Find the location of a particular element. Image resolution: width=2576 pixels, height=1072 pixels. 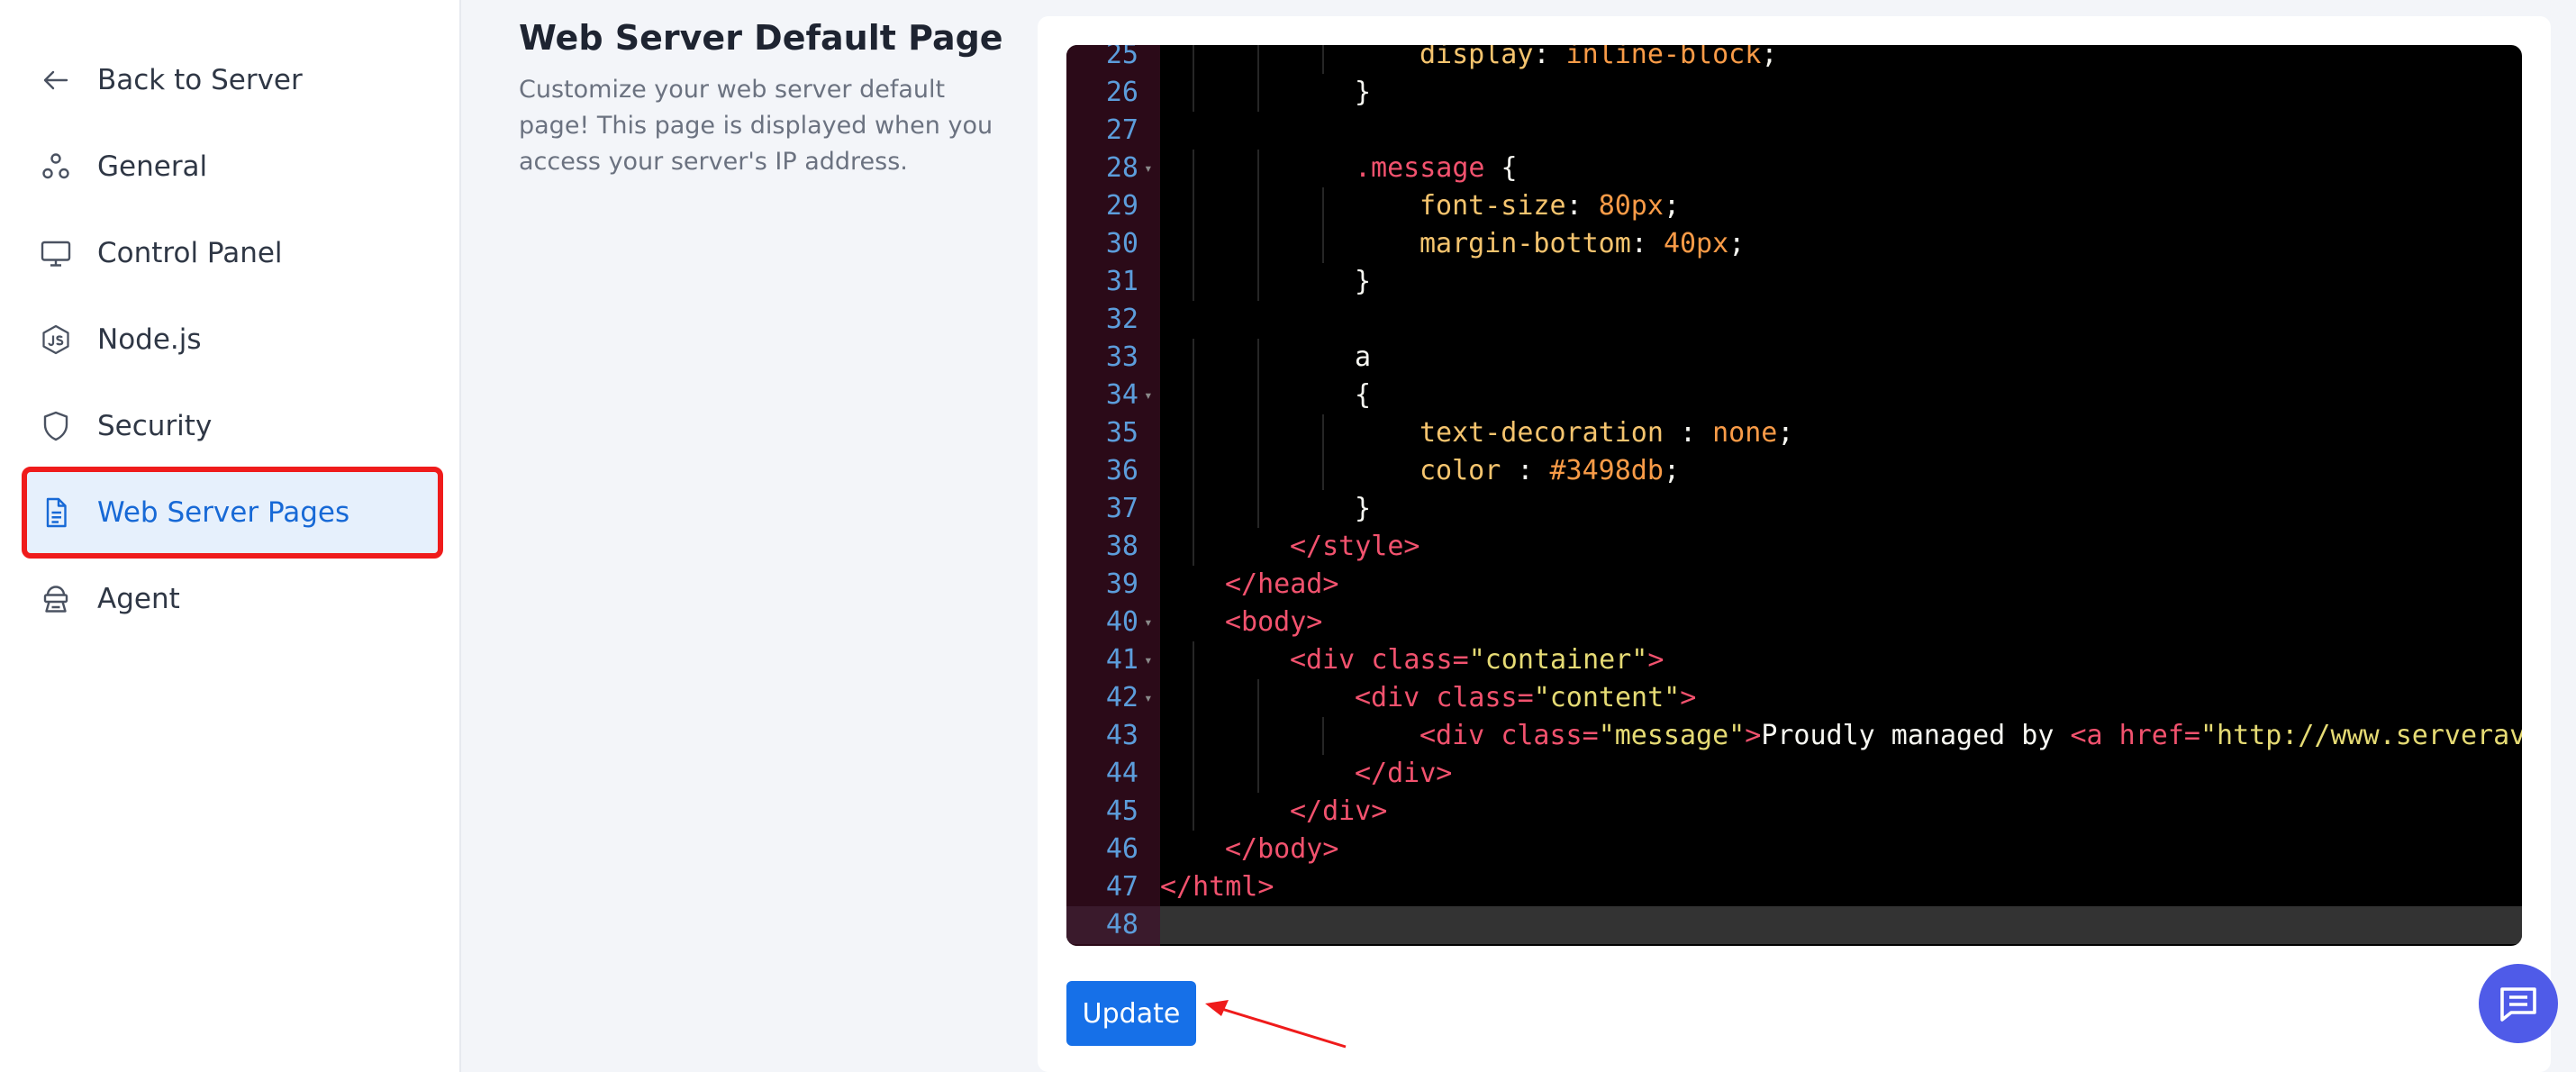

code-line: 46 </body> is located at coordinates (1794, 849).